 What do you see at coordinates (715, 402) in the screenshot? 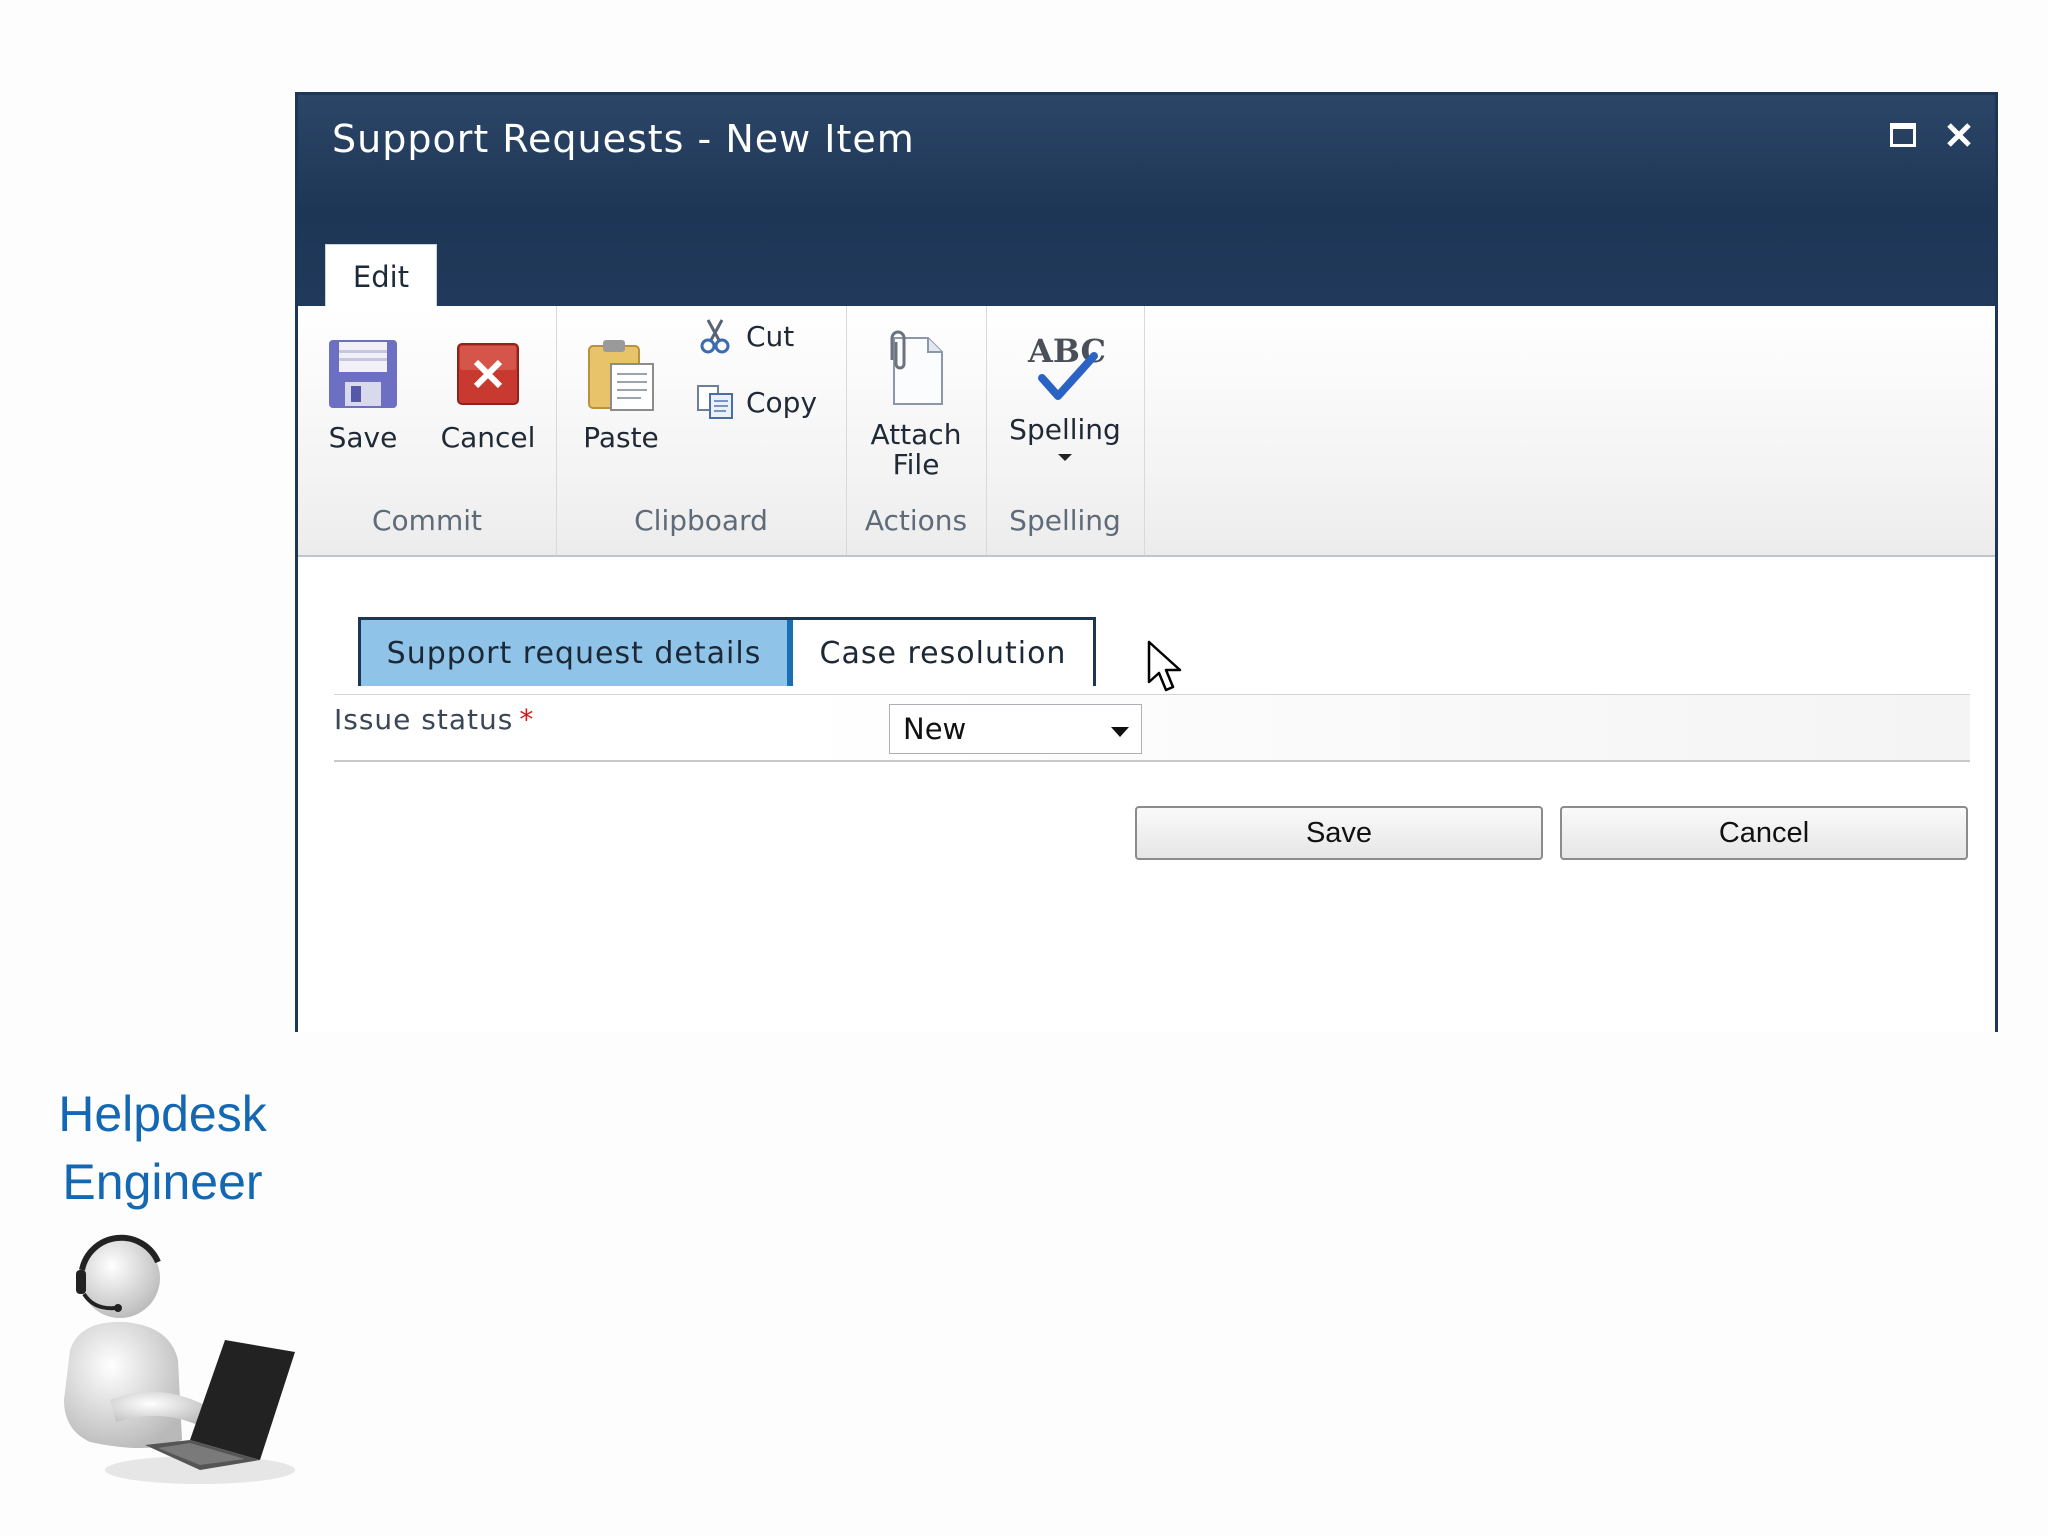
I see `copy-icon` at bounding box center [715, 402].